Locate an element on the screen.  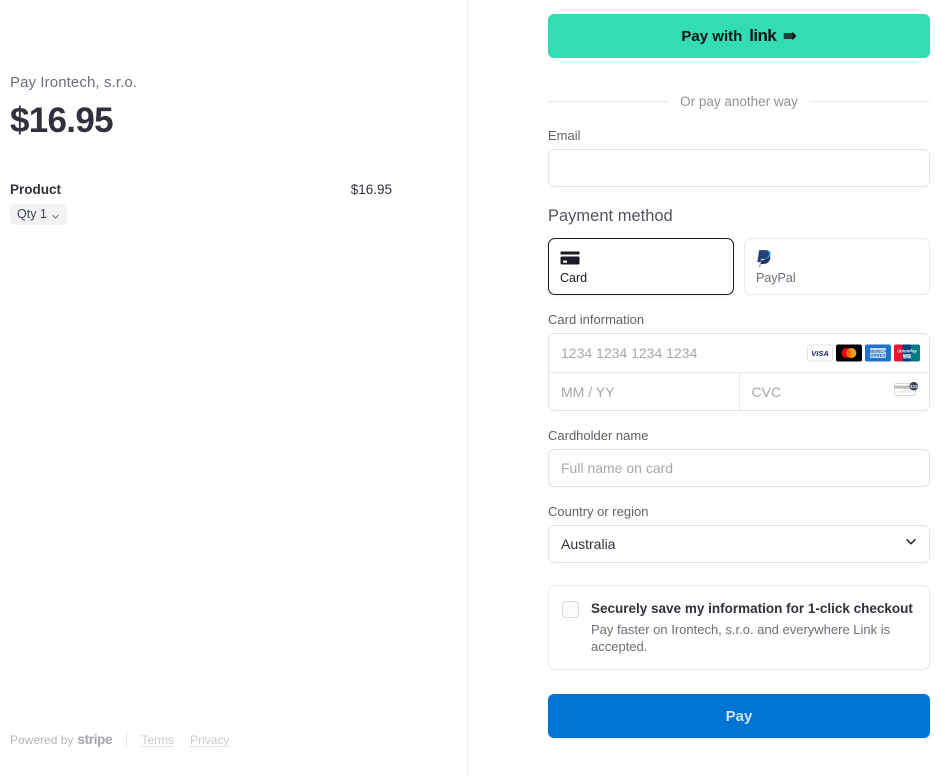
pay-with-link-button: Pay with link ⇛ is located at coordinates (739, 36).